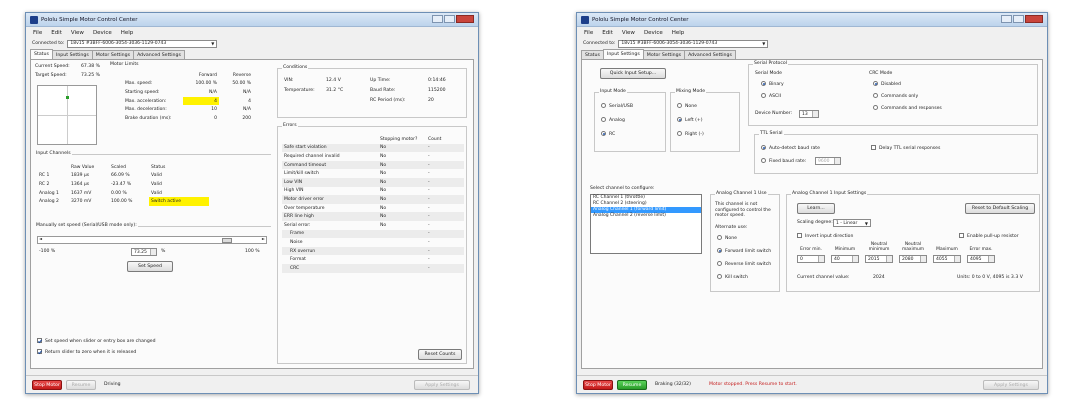  I want to click on mixing-mode-left: Left (+), so click(690, 120).